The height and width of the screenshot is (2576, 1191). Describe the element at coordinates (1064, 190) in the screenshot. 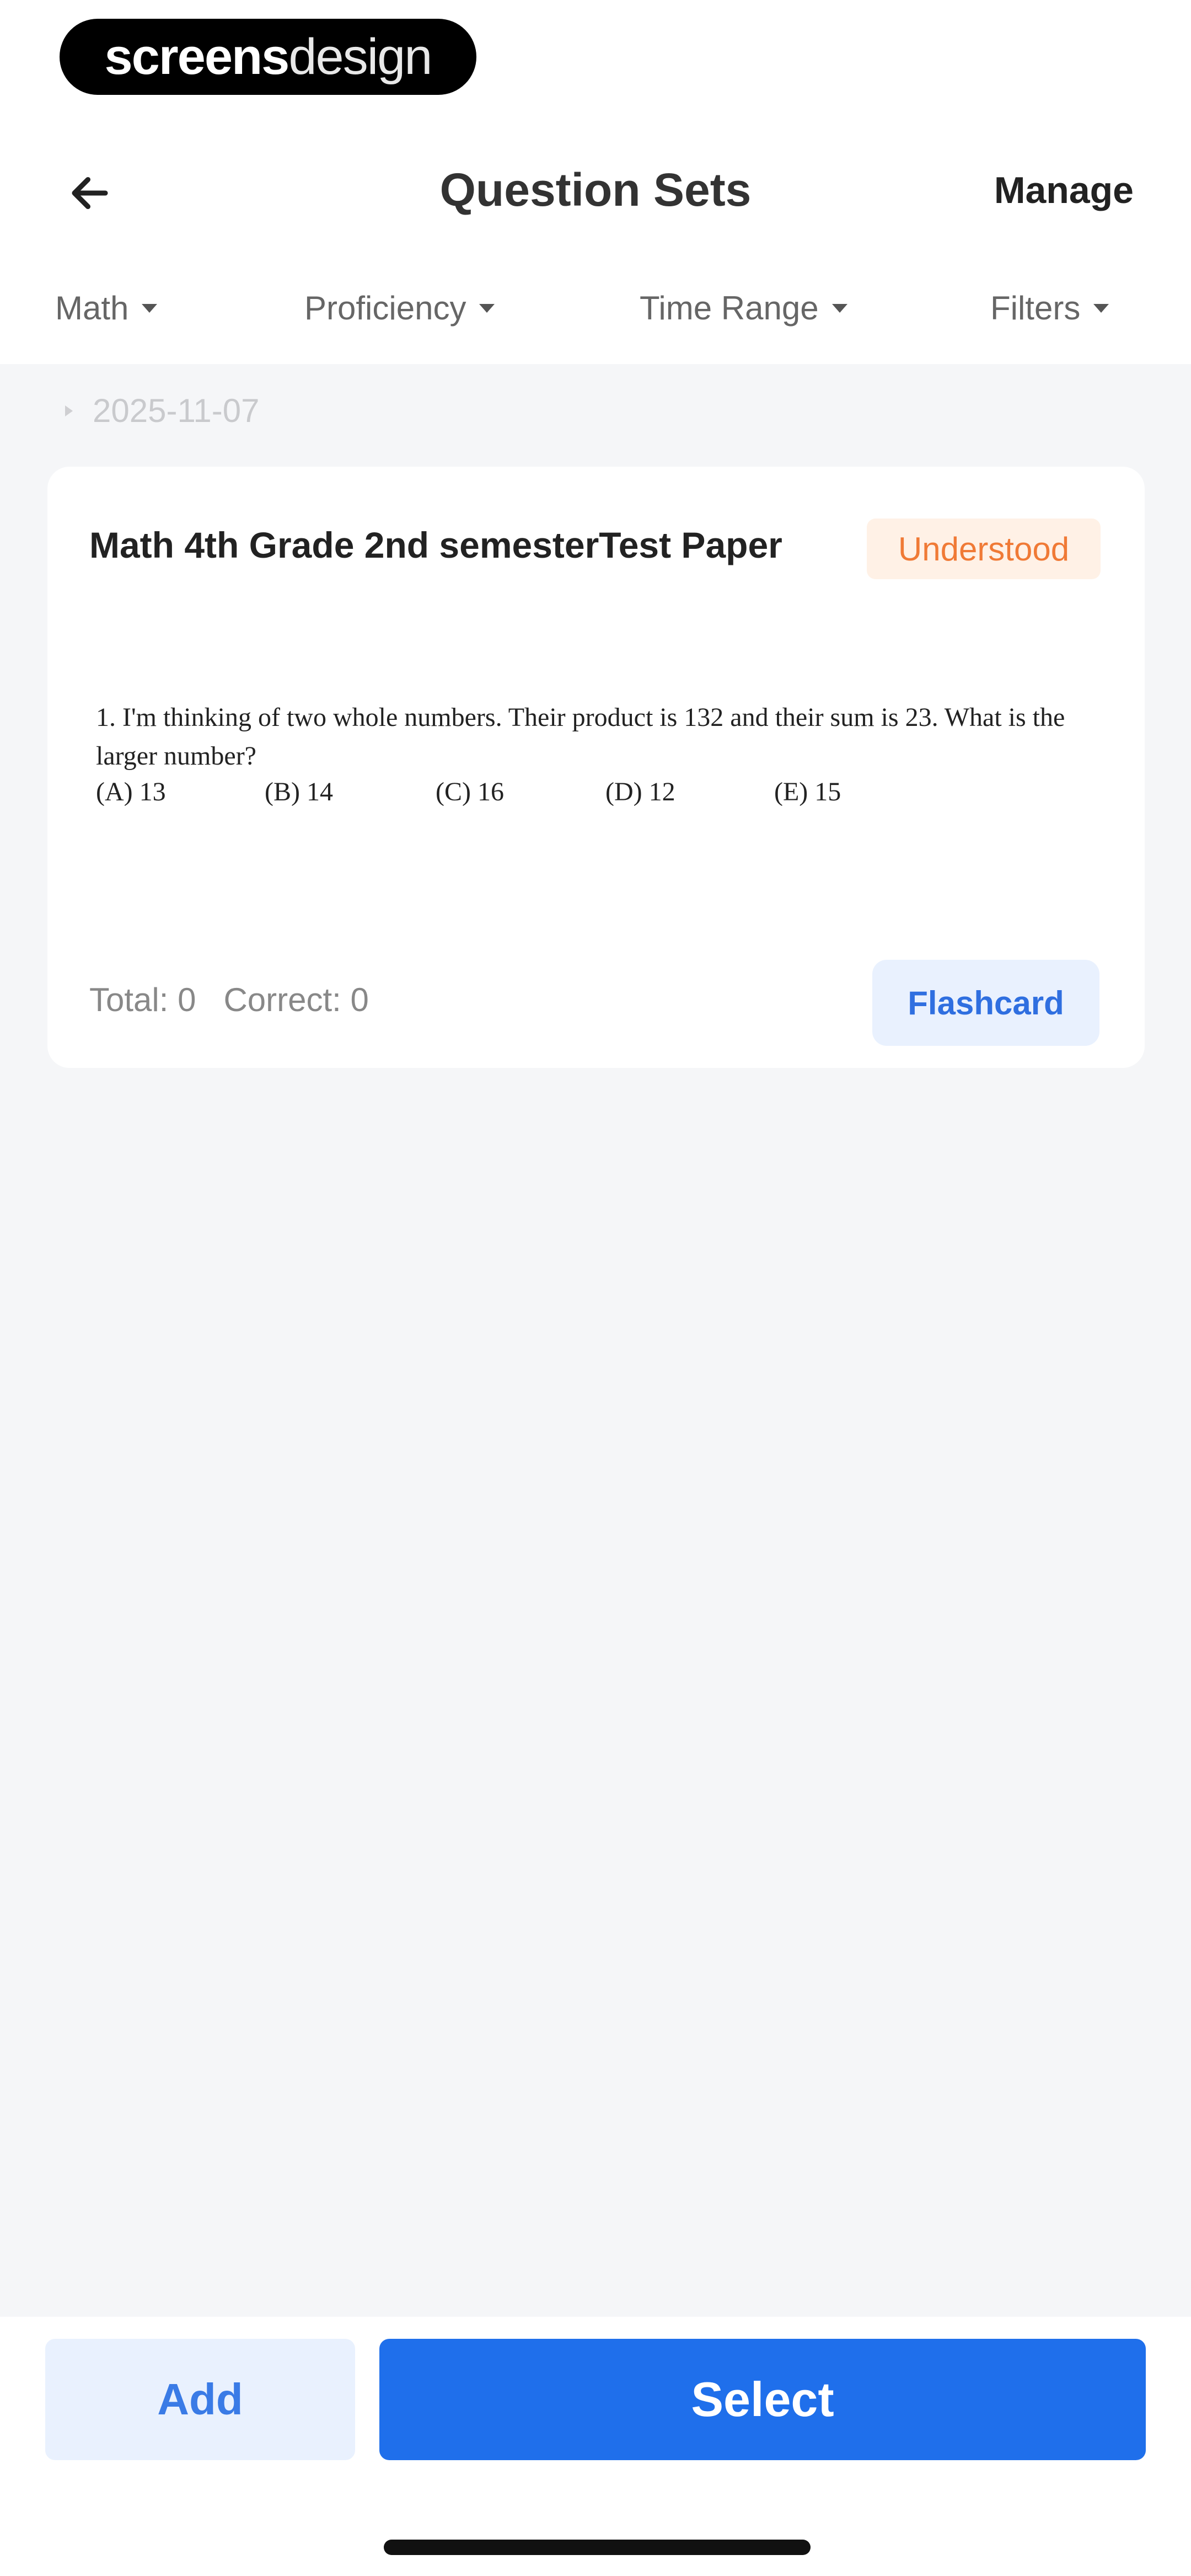

I see `manage-button: Manage` at that location.